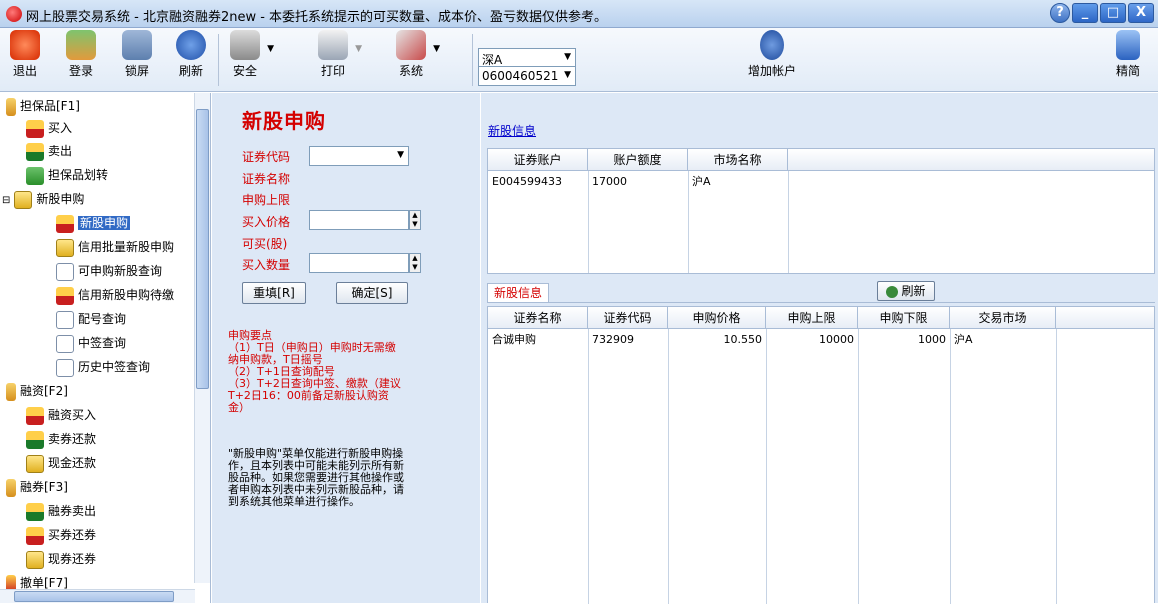 The height and width of the screenshot is (604, 1158). I want to click on code-label: 证券代码, so click(266, 157).